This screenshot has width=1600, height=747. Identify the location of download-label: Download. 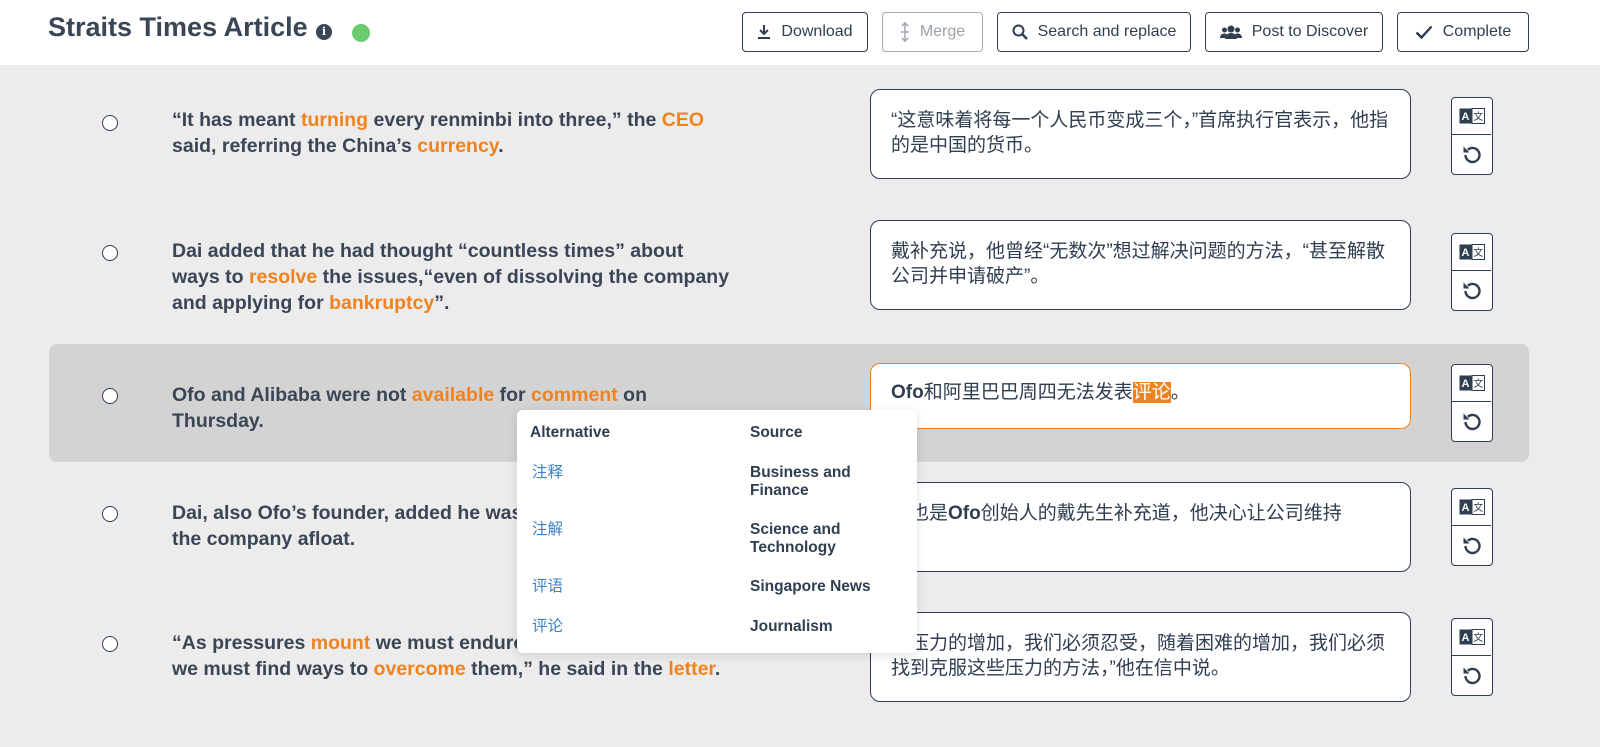
(817, 31).